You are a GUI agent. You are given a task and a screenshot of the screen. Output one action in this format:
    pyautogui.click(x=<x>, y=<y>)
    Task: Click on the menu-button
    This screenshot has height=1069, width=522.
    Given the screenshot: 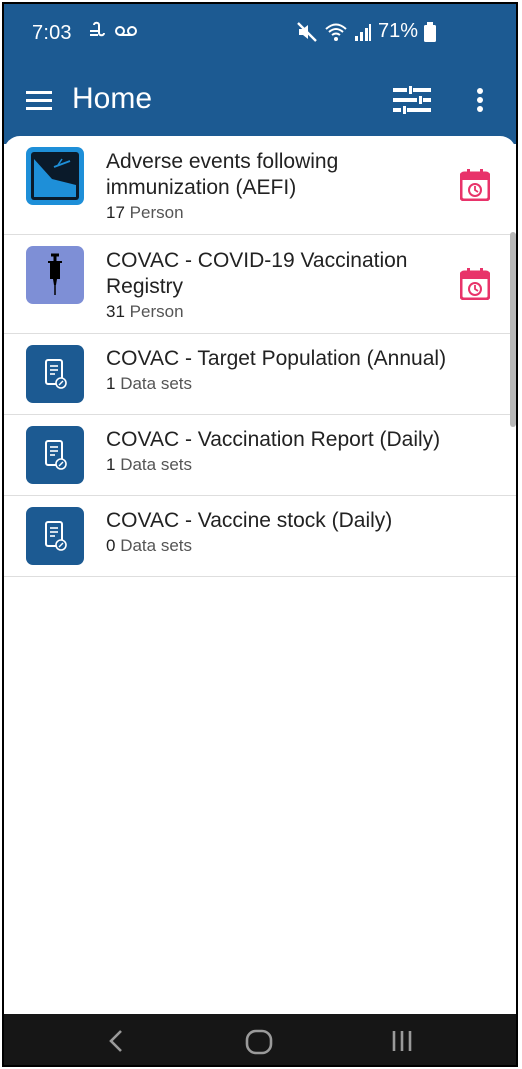 What is the action you would take?
    pyautogui.click(x=39, y=101)
    